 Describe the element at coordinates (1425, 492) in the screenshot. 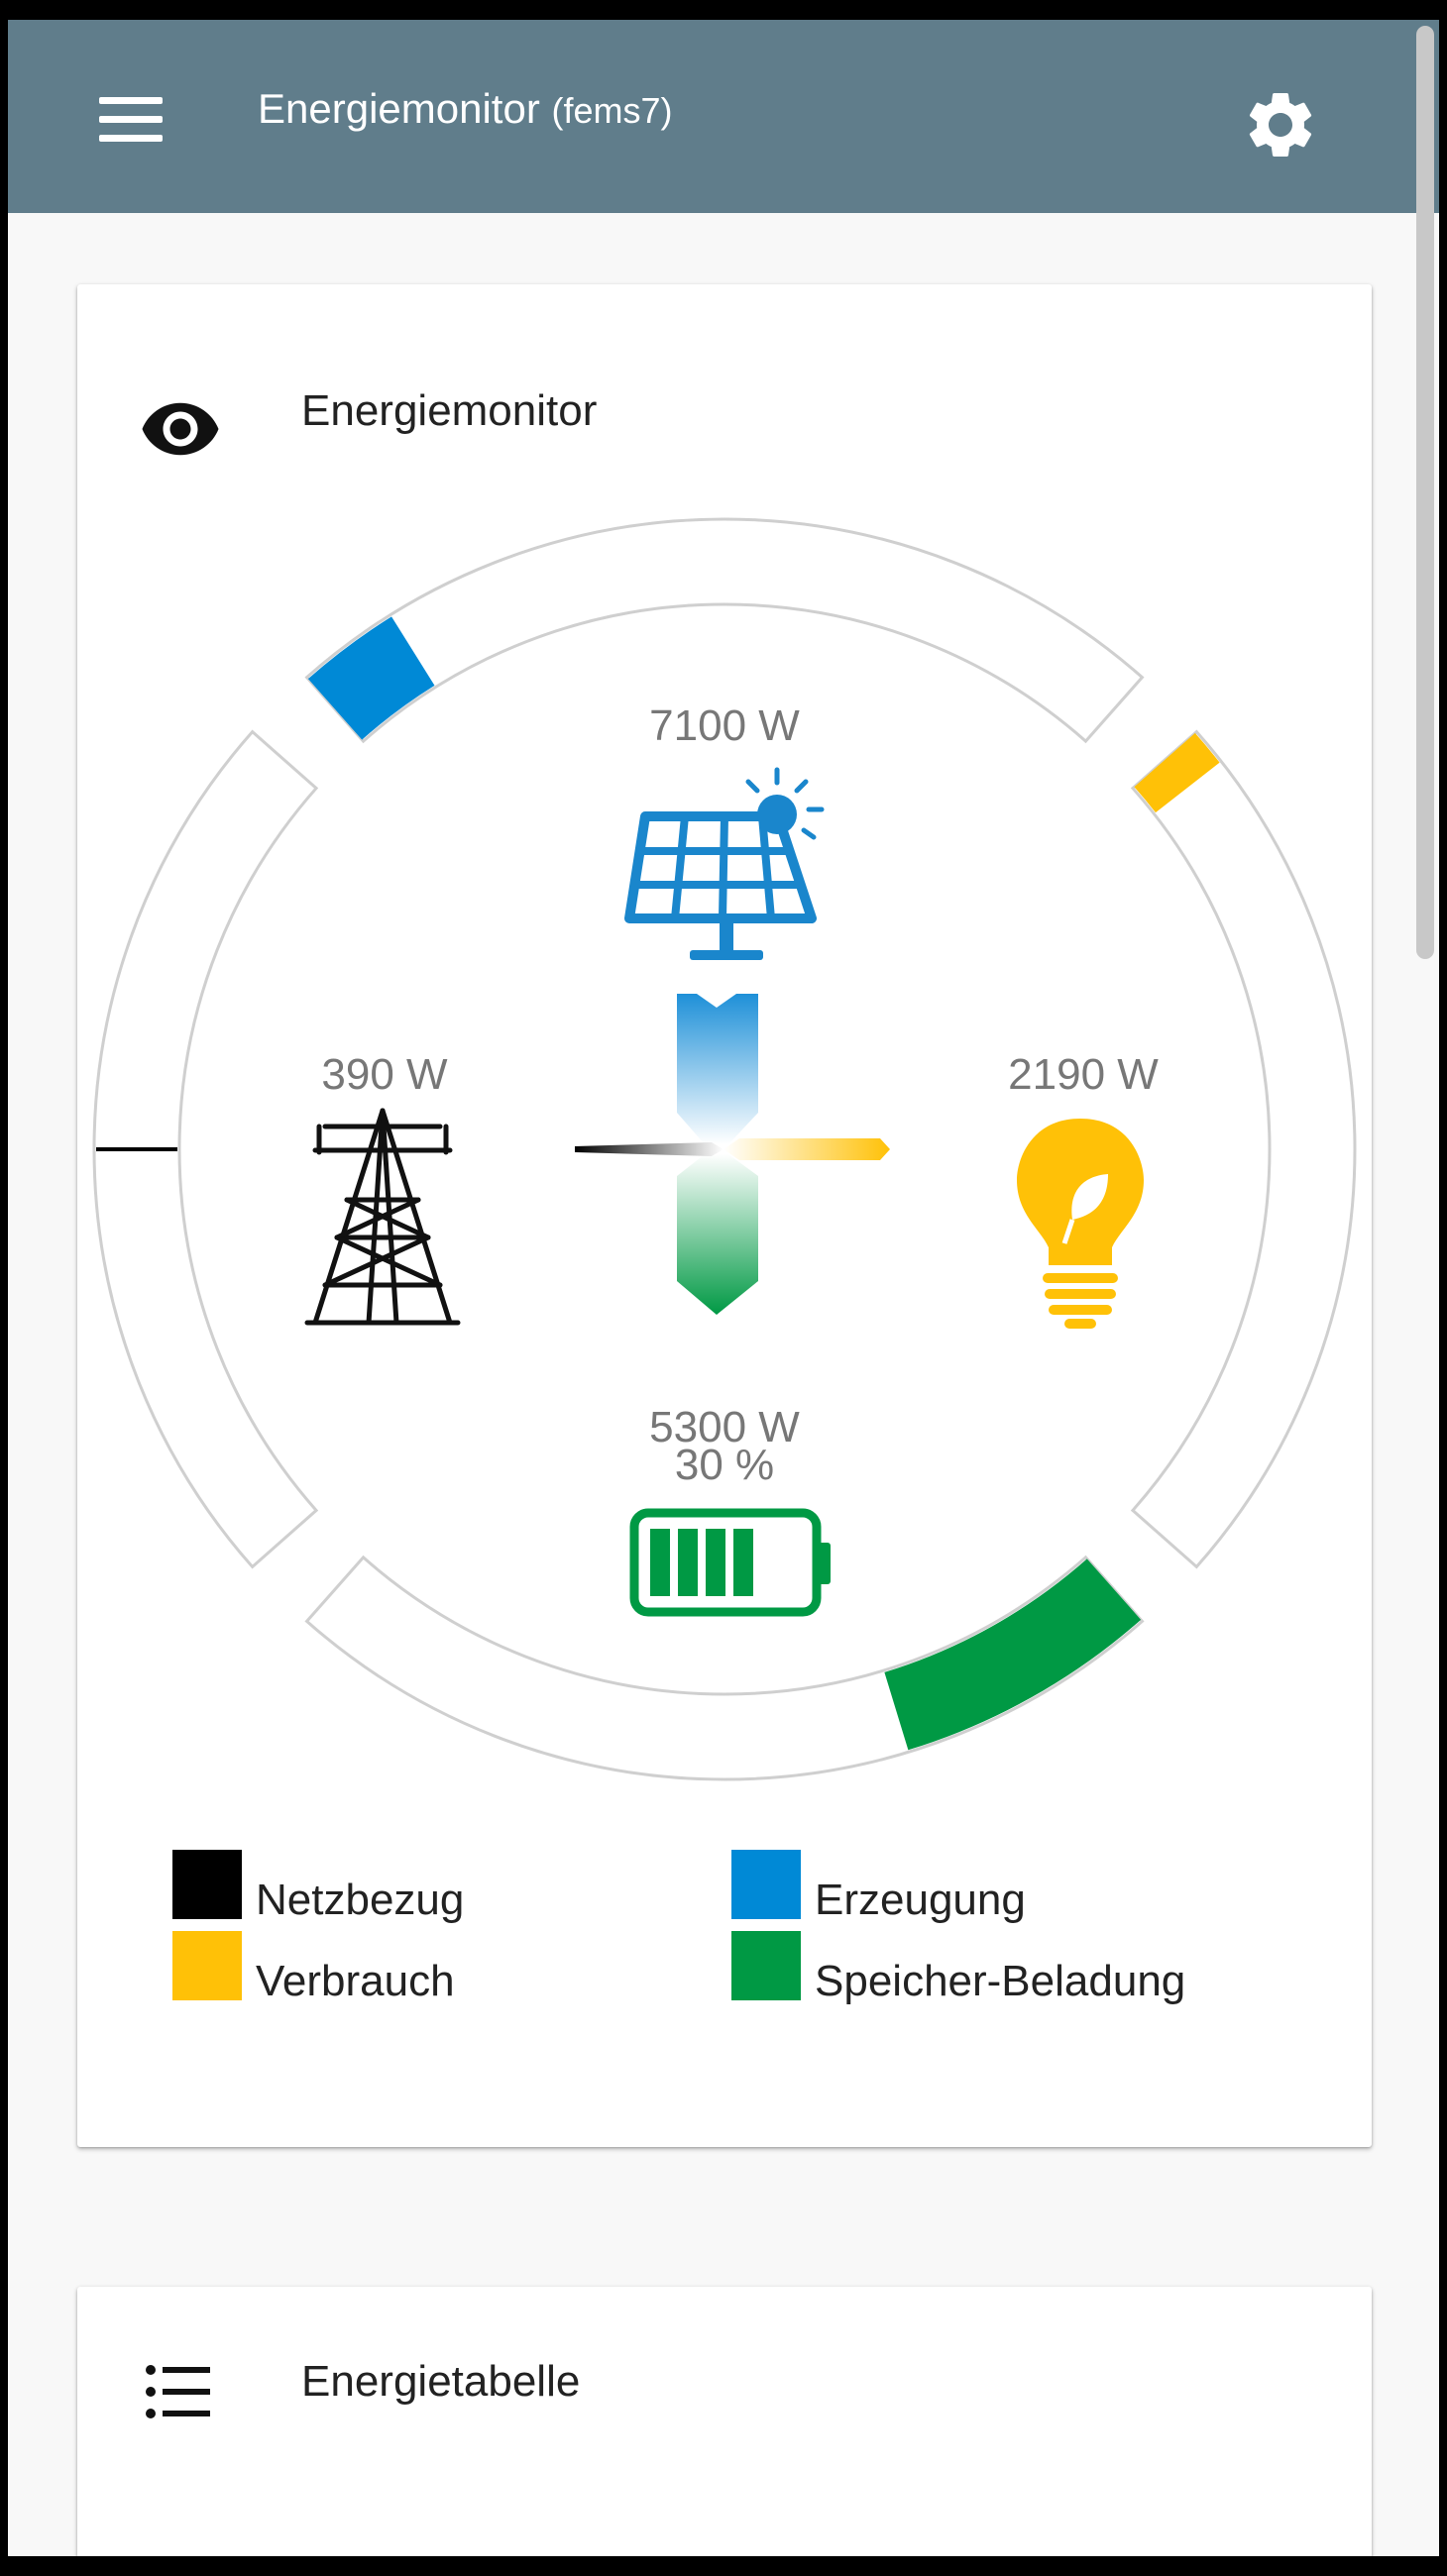

I see `scrollbar` at that location.